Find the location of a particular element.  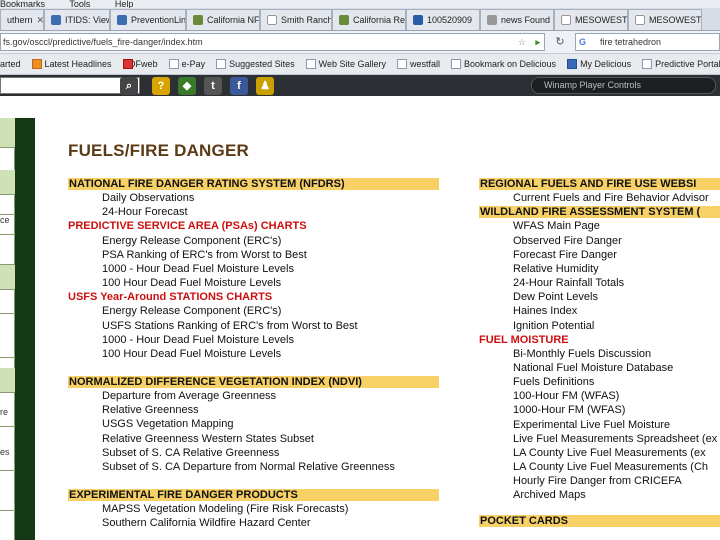

link-item: USGS Vegetation Mapping is located at coordinates (167, 424).